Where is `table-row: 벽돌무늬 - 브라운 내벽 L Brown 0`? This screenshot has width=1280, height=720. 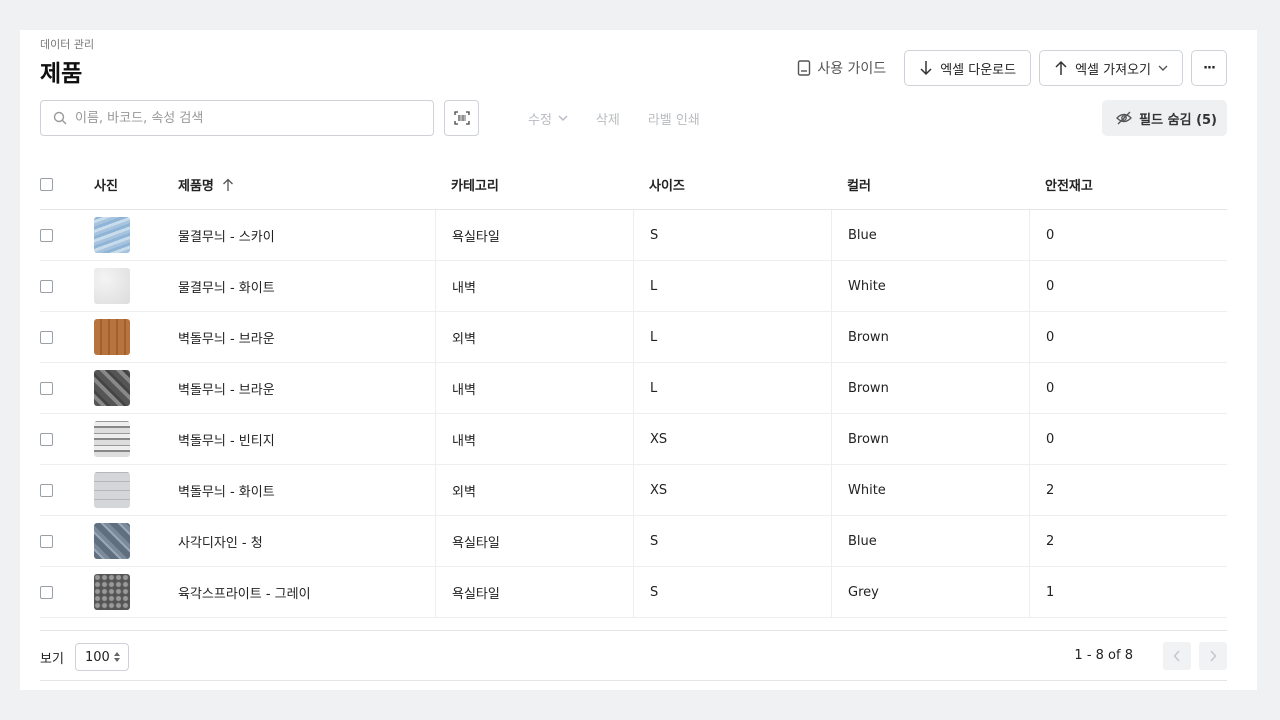 table-row: 벽돌무늬 - 브라운 내벽 L Brown 0 is located at coordinates (633, 388).